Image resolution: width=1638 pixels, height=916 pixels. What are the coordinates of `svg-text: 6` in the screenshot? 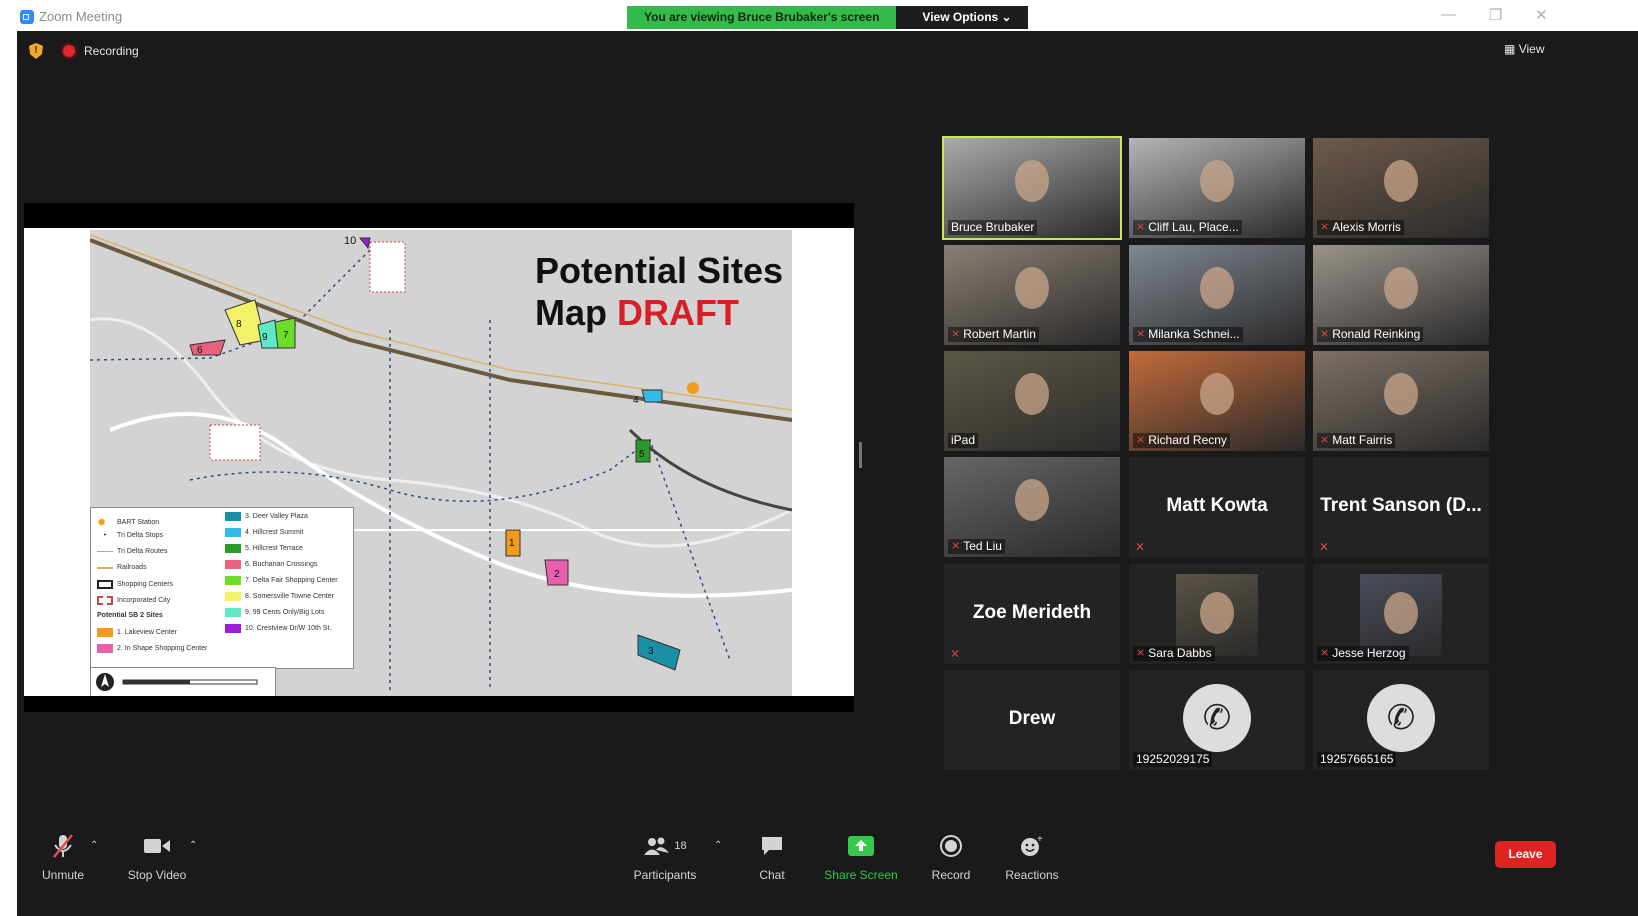 It's located at (200, 350).